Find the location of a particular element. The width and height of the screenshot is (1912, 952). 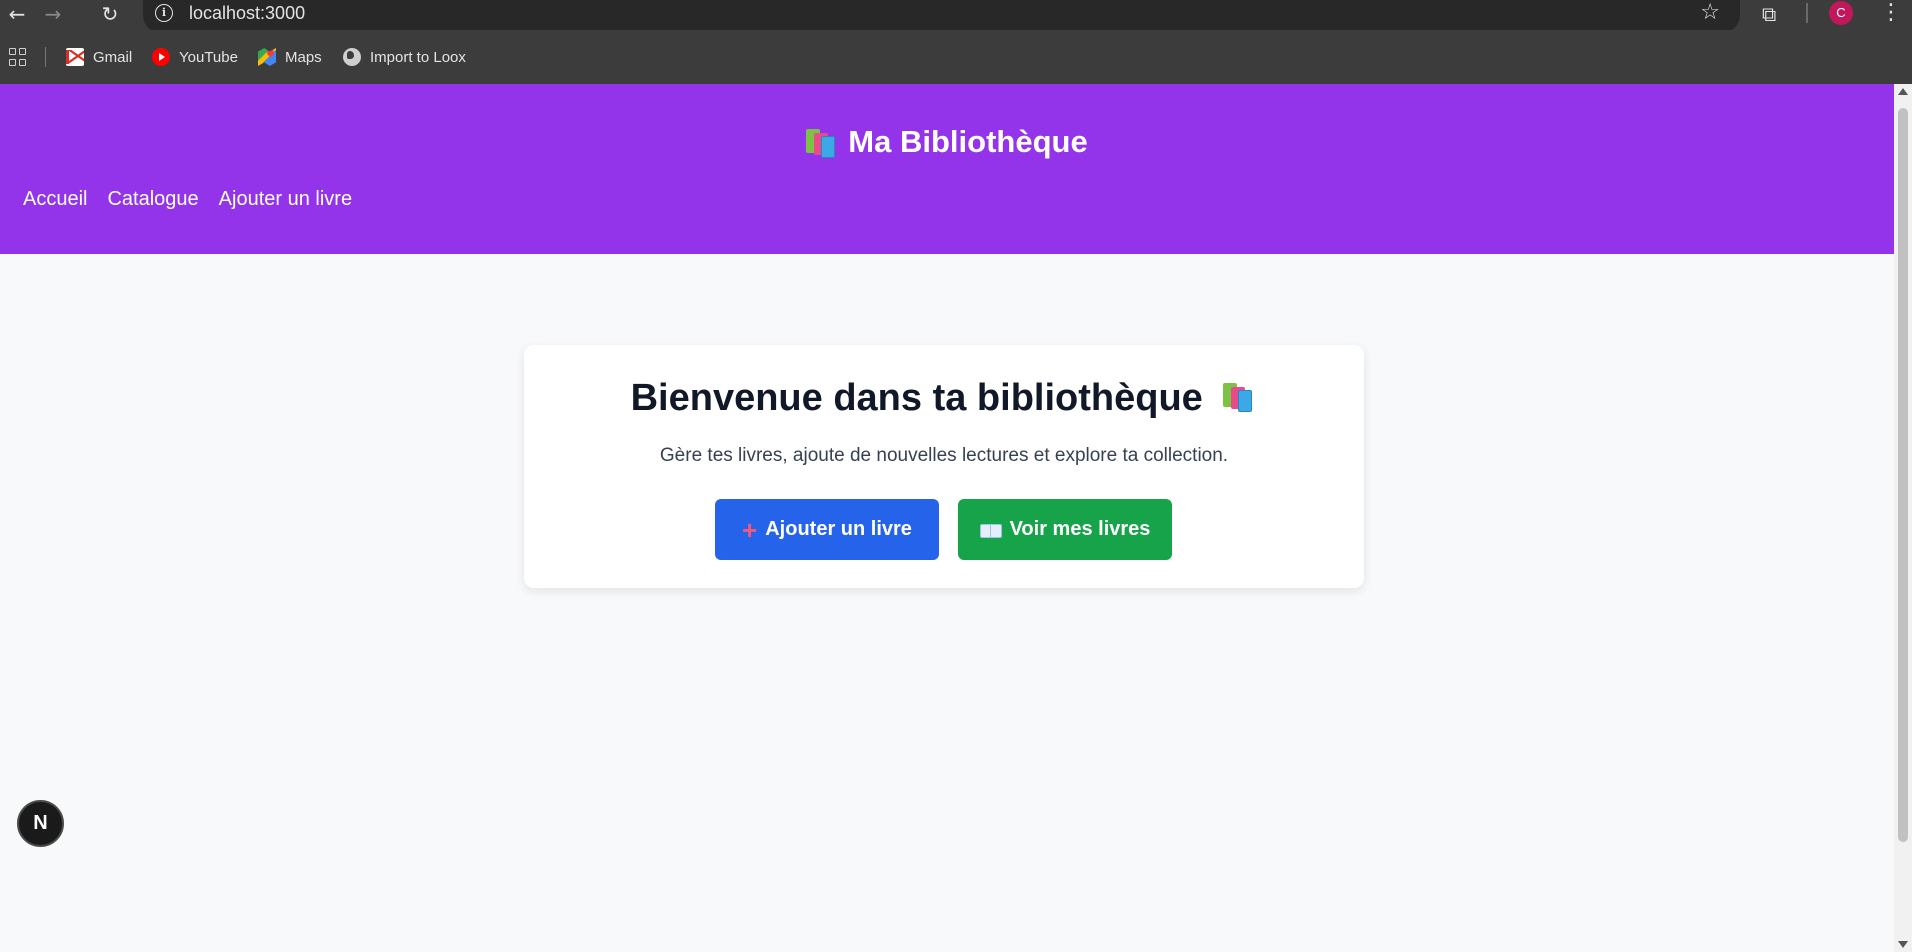

main-nav: Accueil Catalogue Ajouter un livre is located at coordinates (187, 199).